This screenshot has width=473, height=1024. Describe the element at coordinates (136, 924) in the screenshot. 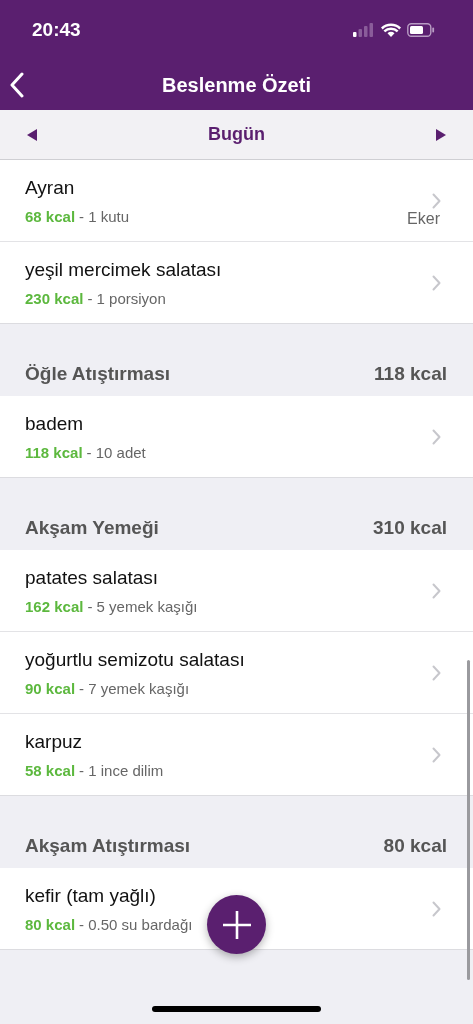

I see `serving-text: - 0.50 su bardağı` at that location.